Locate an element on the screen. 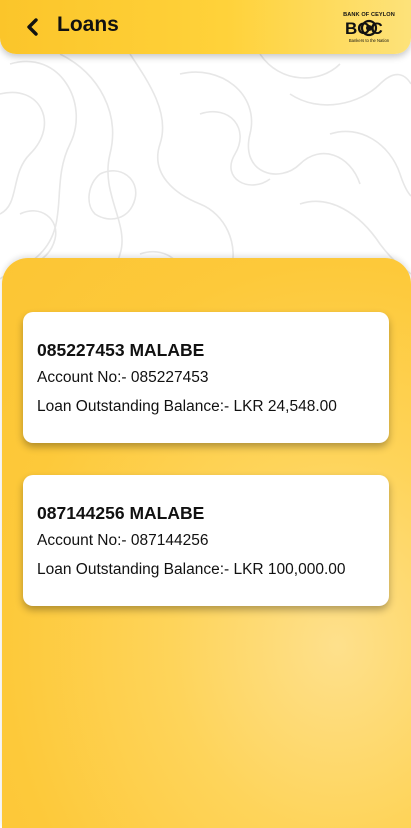 Image resolution: width=411 pixels, height=828 pixels. chevron-left-icon is located at coordinates (32, 27).